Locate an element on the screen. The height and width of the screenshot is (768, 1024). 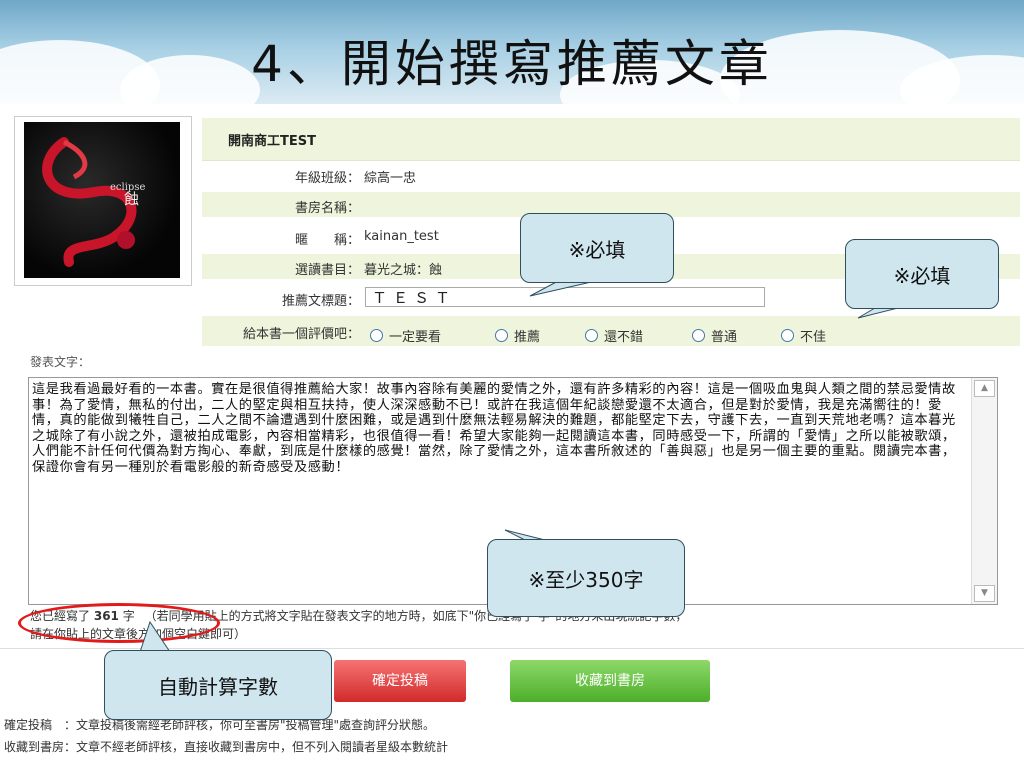
callout-auto-count: 自動計算字數 is located at coordinates (218, 685).